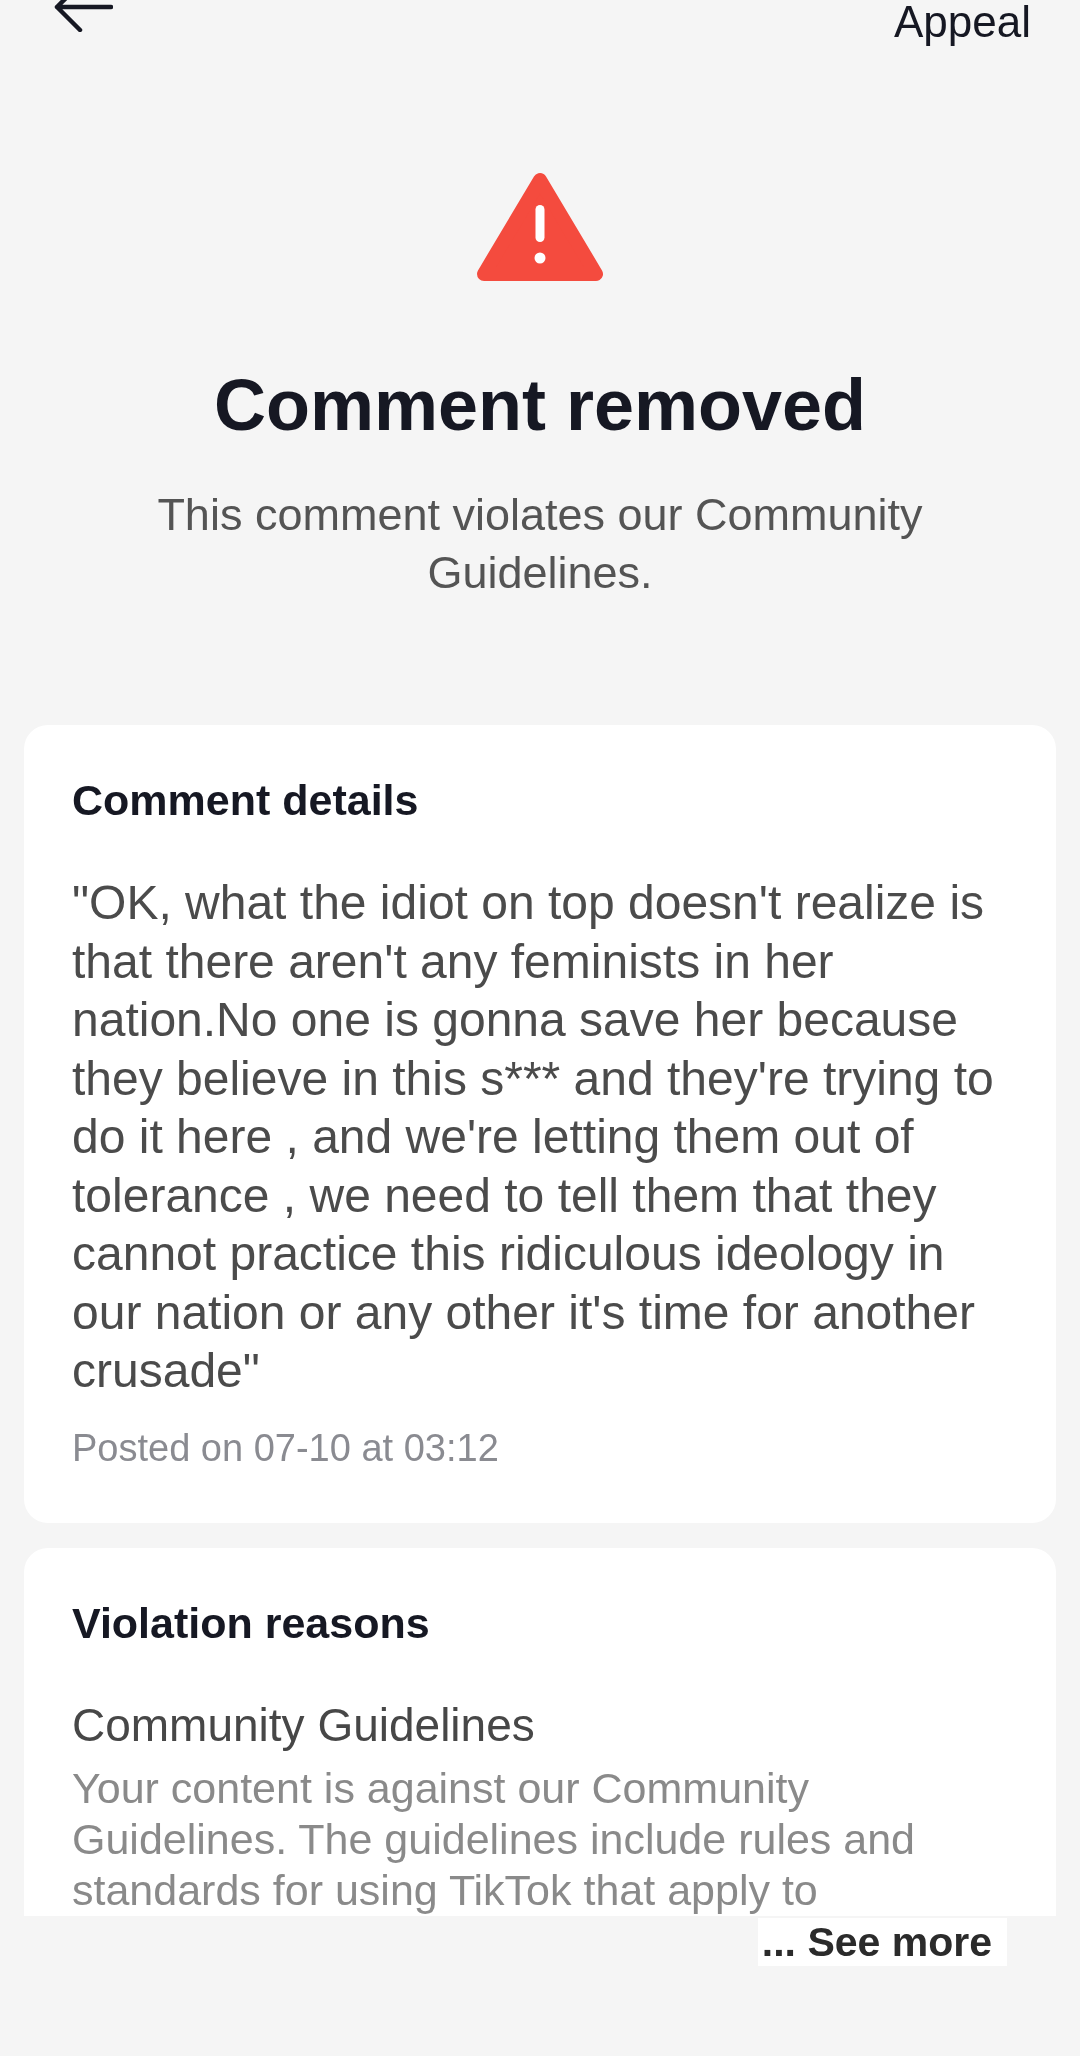 This screenshot has height=2056, width=1080. Describe the element at coordinates (251, 1623) in the screenshot. I see `section-heading: Violation reasons` at that location.